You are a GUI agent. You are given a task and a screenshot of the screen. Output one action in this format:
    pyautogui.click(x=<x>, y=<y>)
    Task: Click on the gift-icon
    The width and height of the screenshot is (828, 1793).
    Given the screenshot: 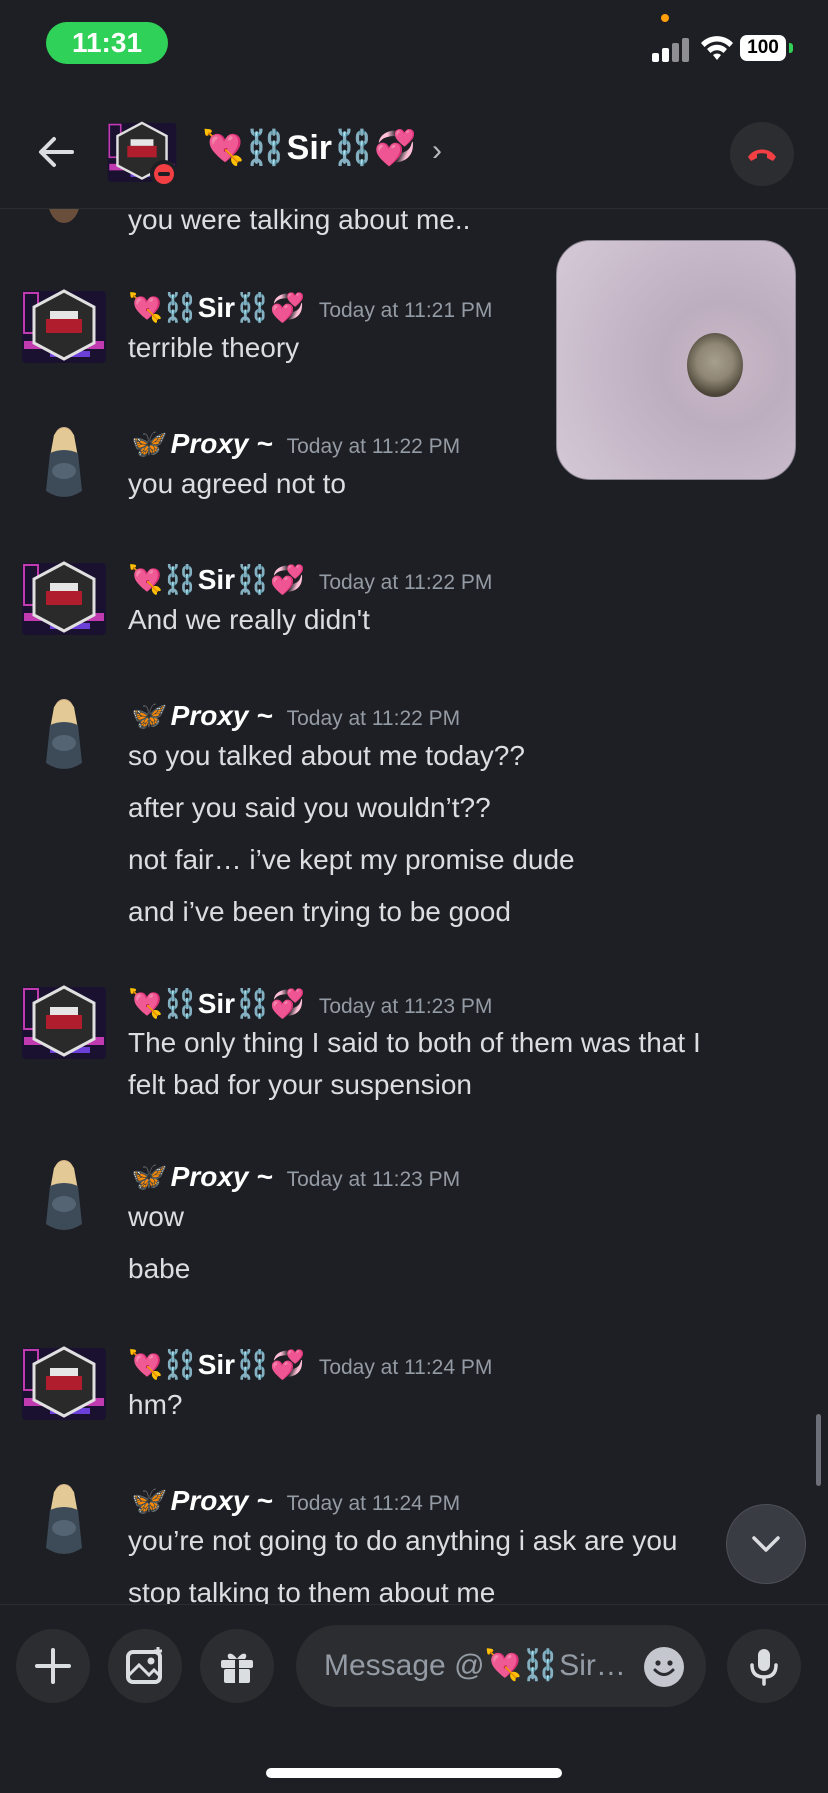 What is the action you would take?
    pyautogui.click(x=237, y=1668)
    